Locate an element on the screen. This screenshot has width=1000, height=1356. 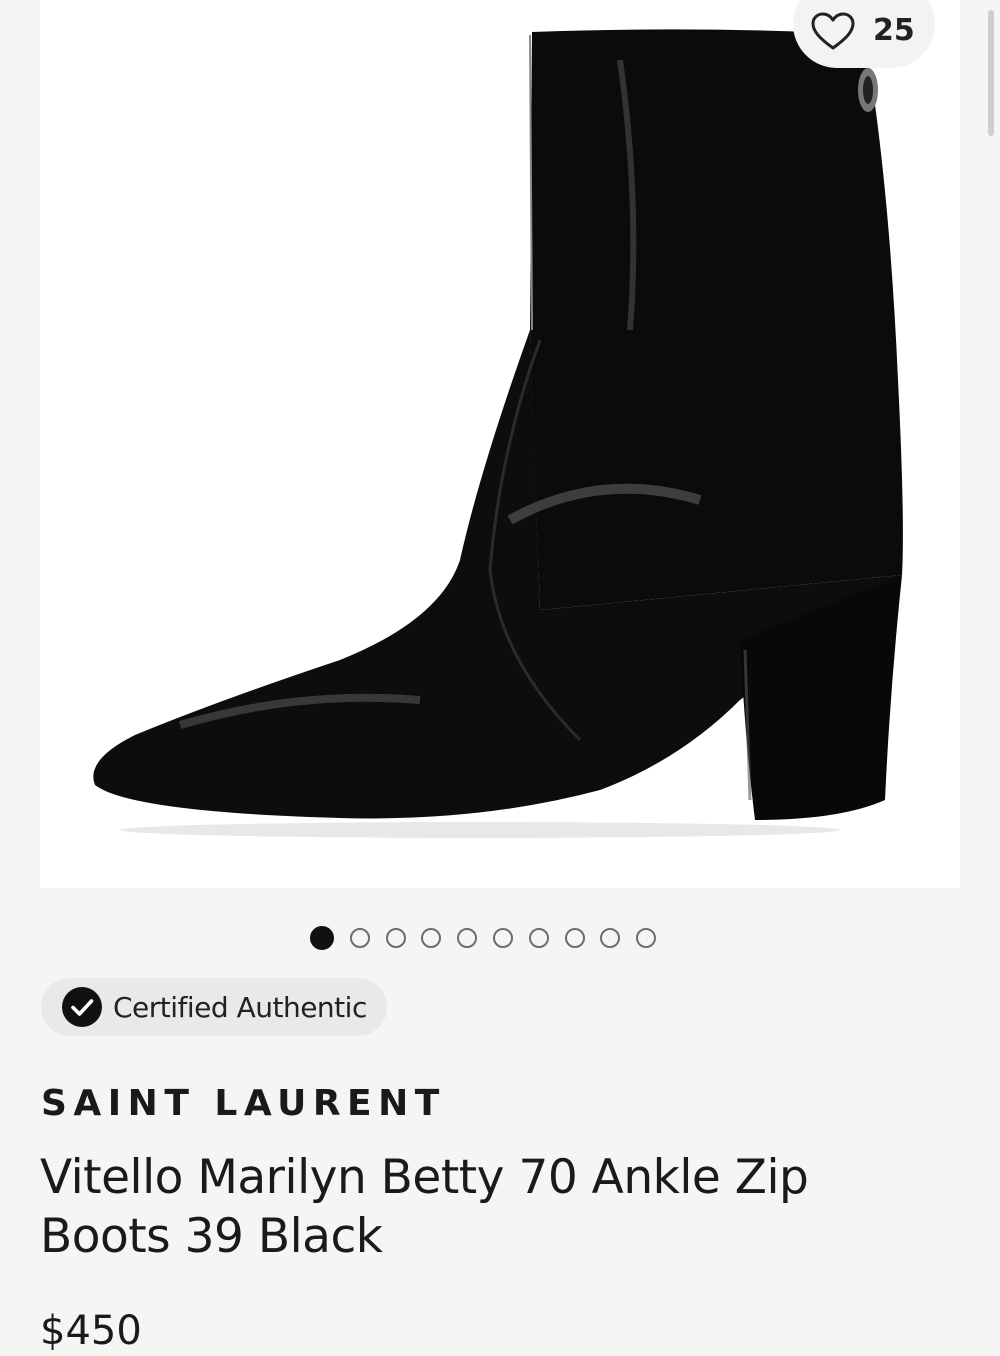
certified-authentic-badge: Certified Authentic is located at coordinates (214, 1007).